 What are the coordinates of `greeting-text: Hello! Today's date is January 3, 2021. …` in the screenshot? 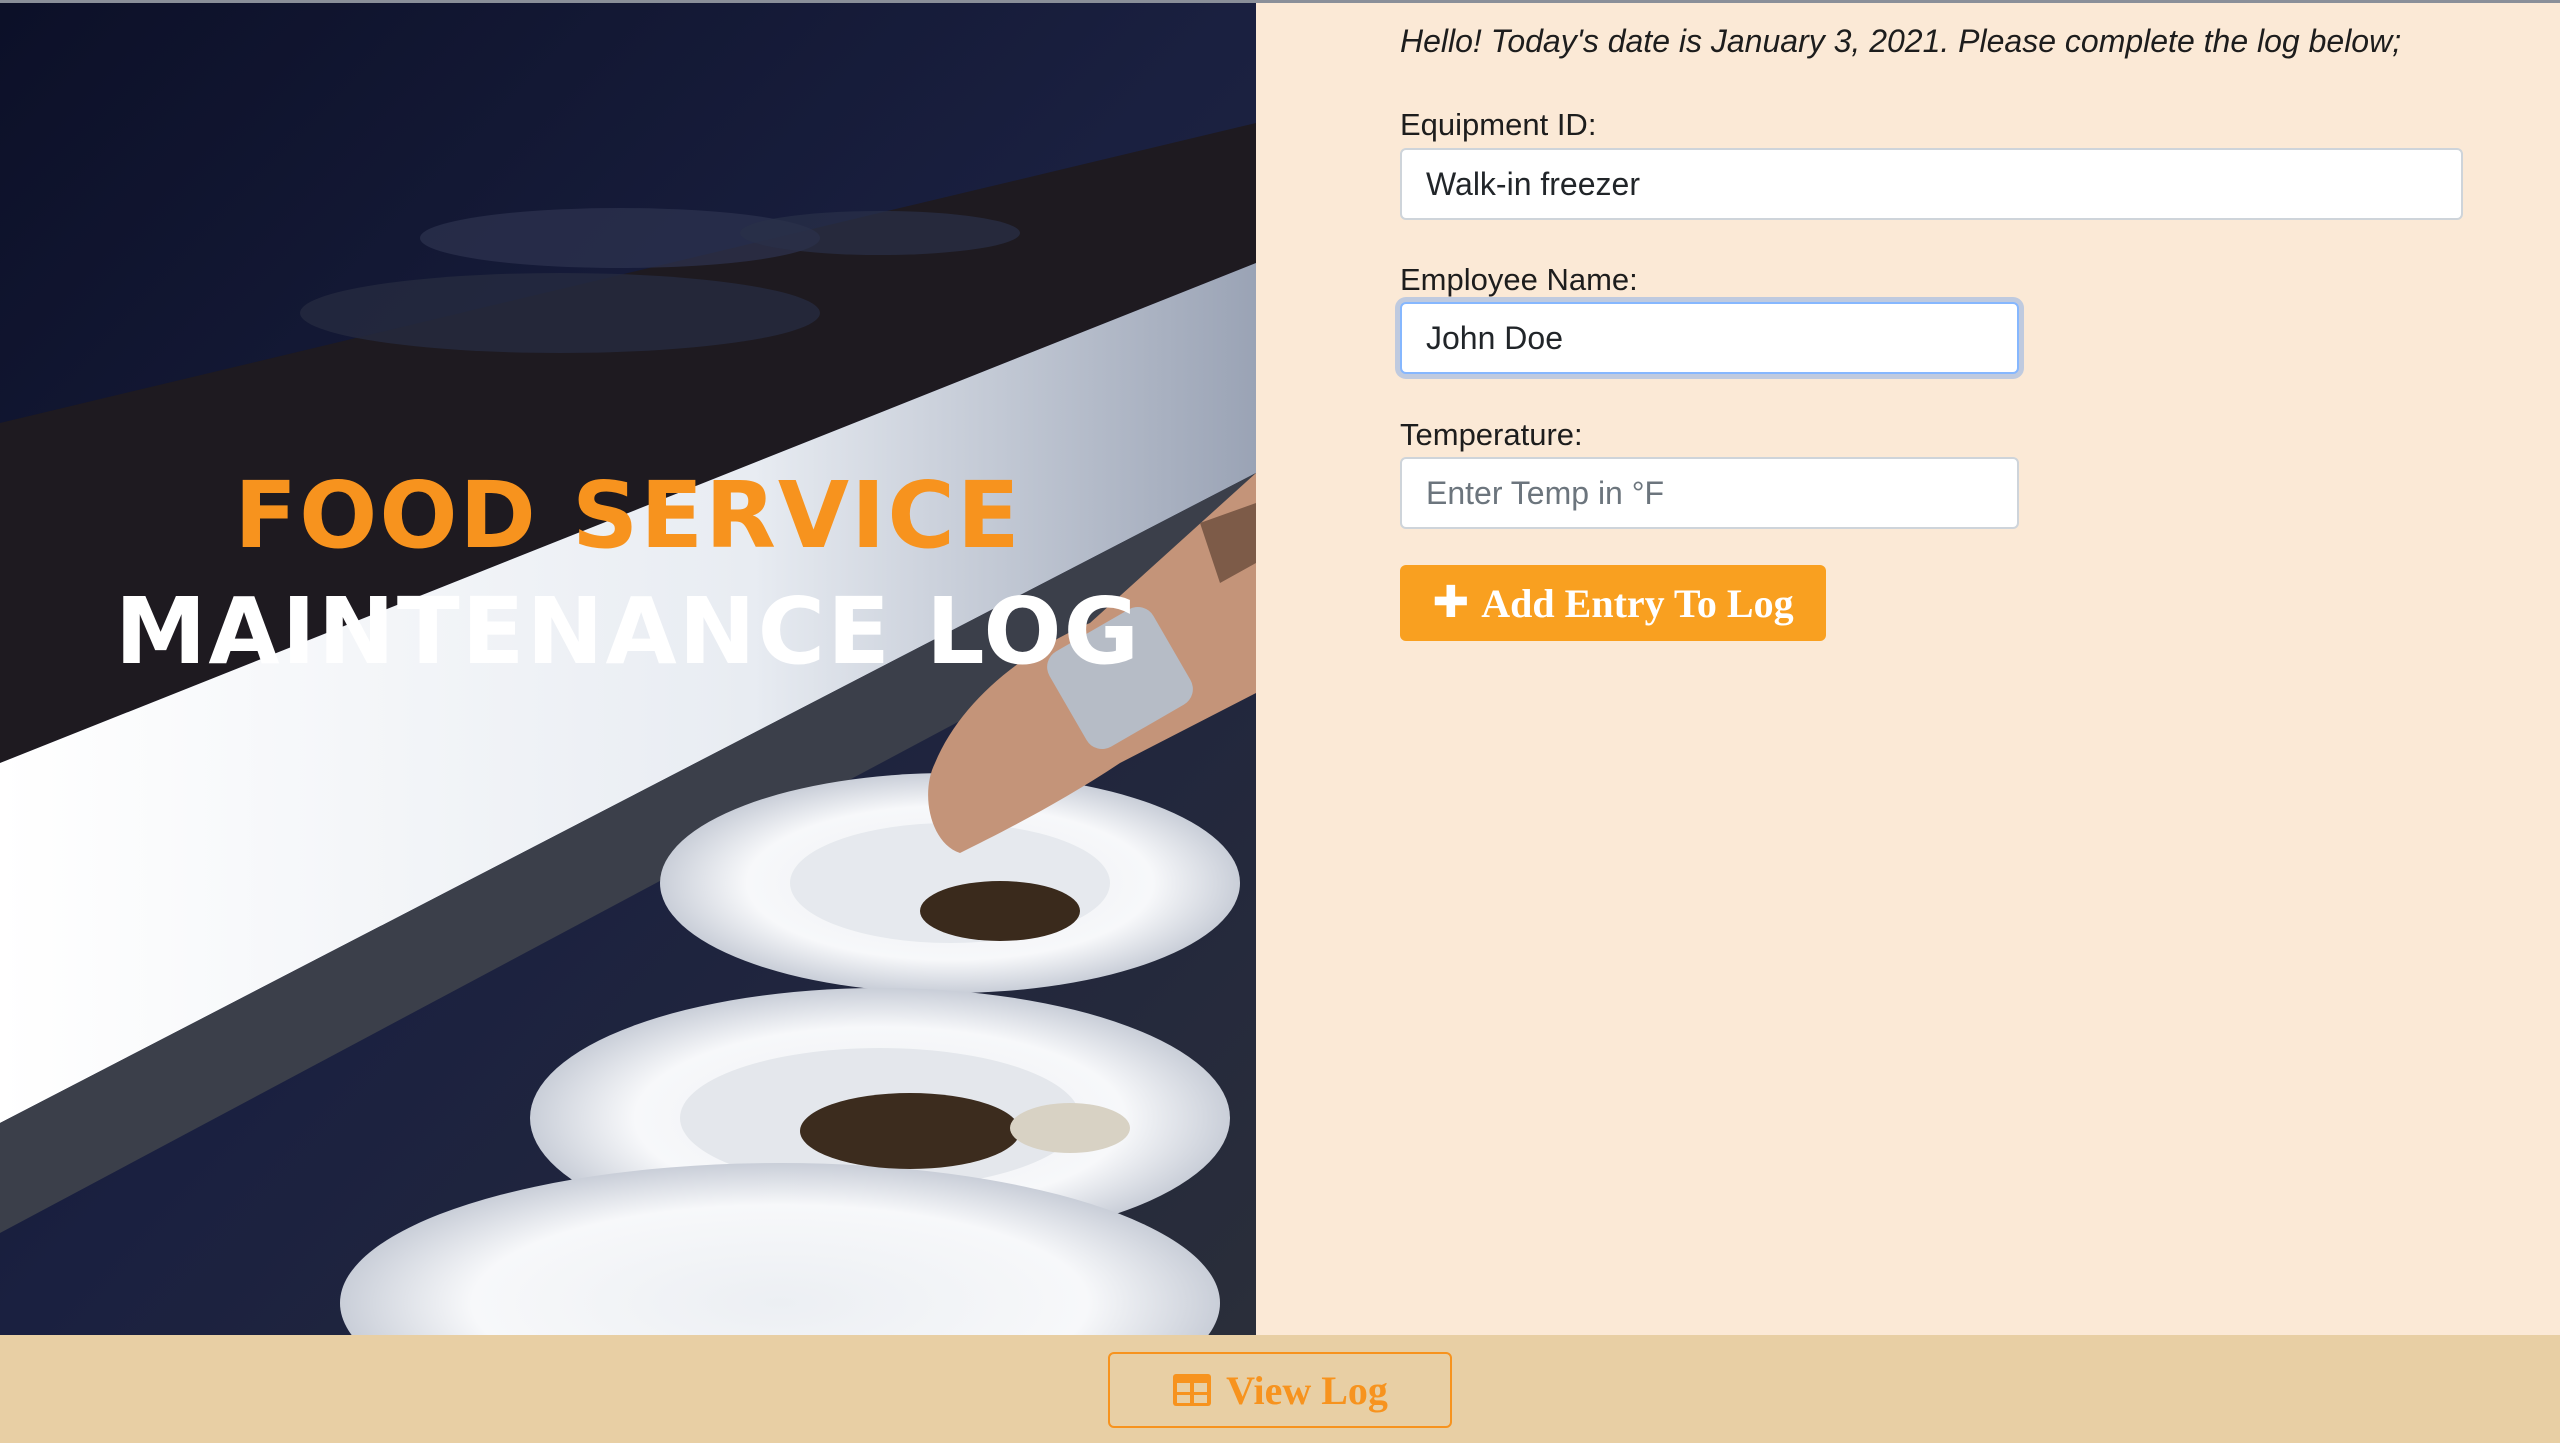 It's located at (1901, 41).